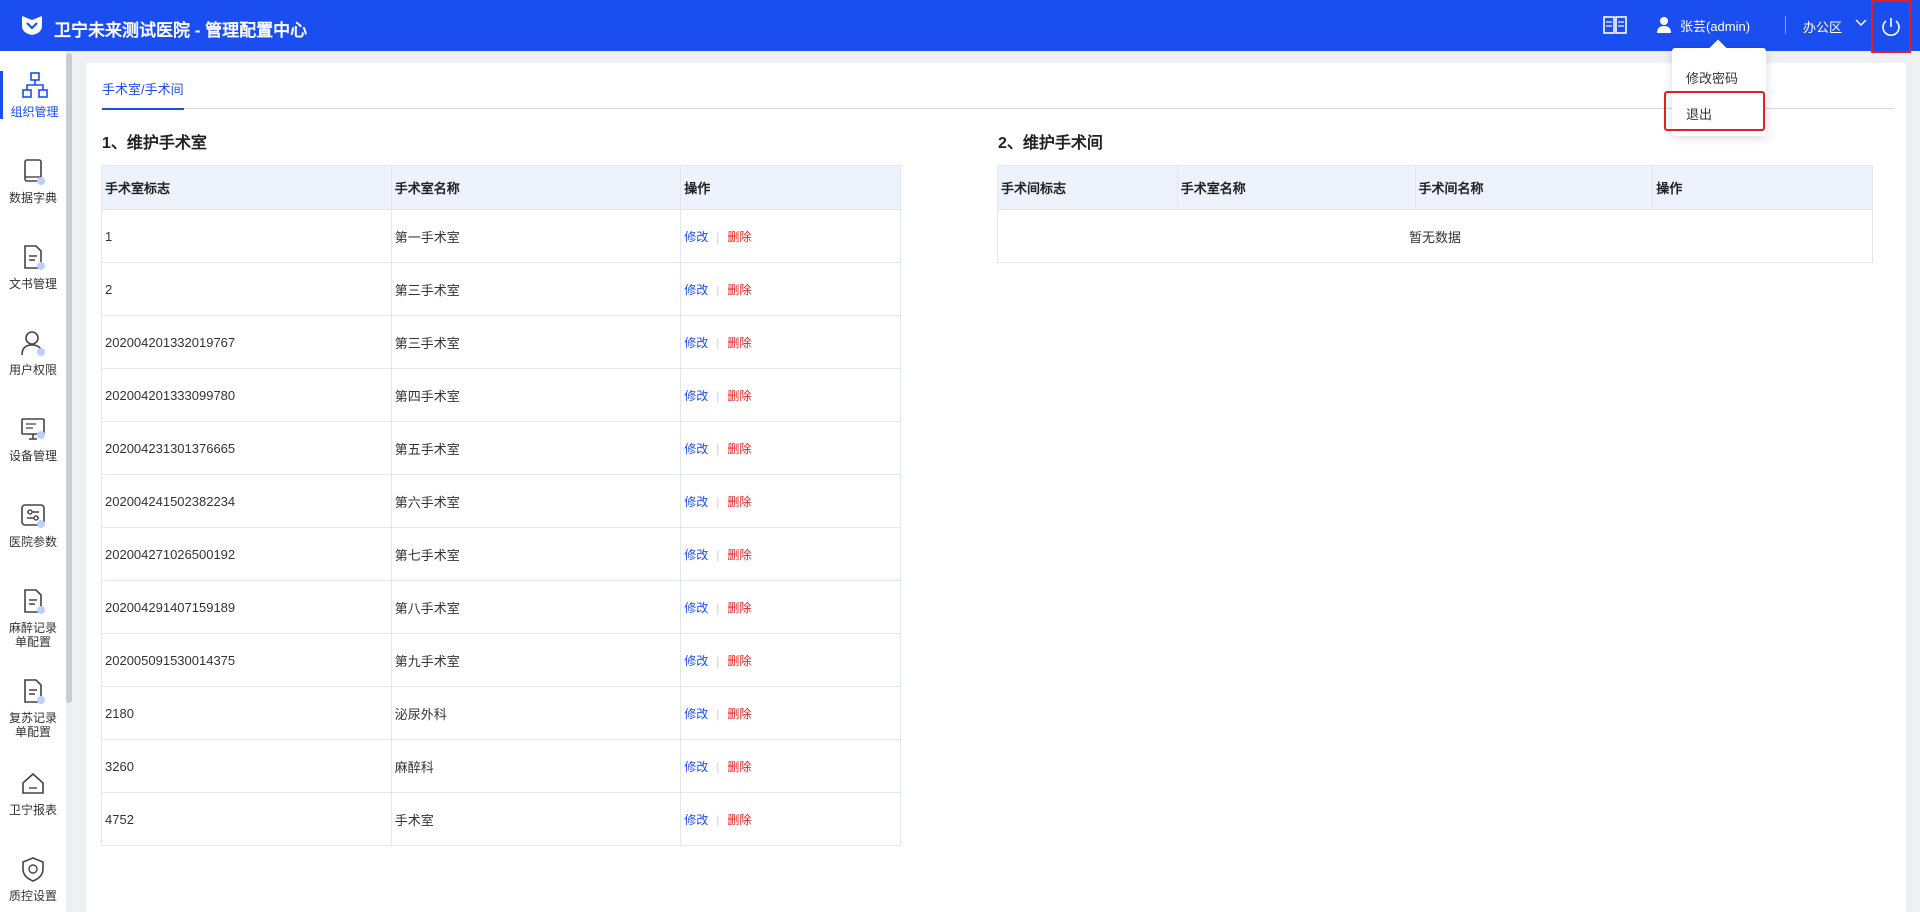 The image size is (1920, 912). I want to click on sidebar-item-label: 设备管理, so click(32, 456).